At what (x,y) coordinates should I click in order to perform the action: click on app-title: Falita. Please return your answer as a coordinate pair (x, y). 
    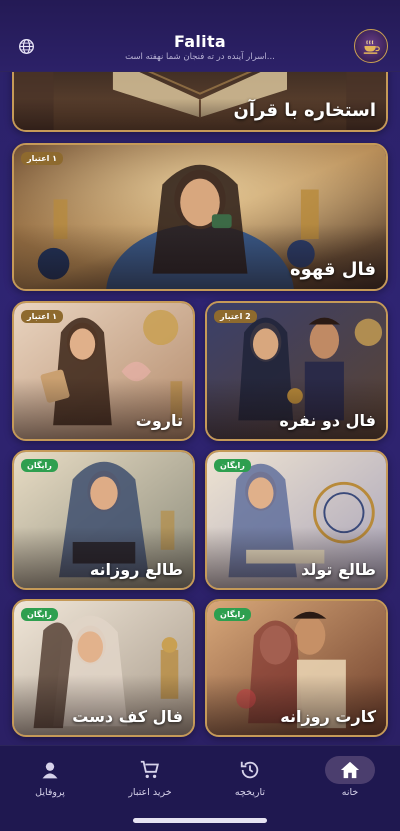
    Looking at the image, I should click on (199, 41).